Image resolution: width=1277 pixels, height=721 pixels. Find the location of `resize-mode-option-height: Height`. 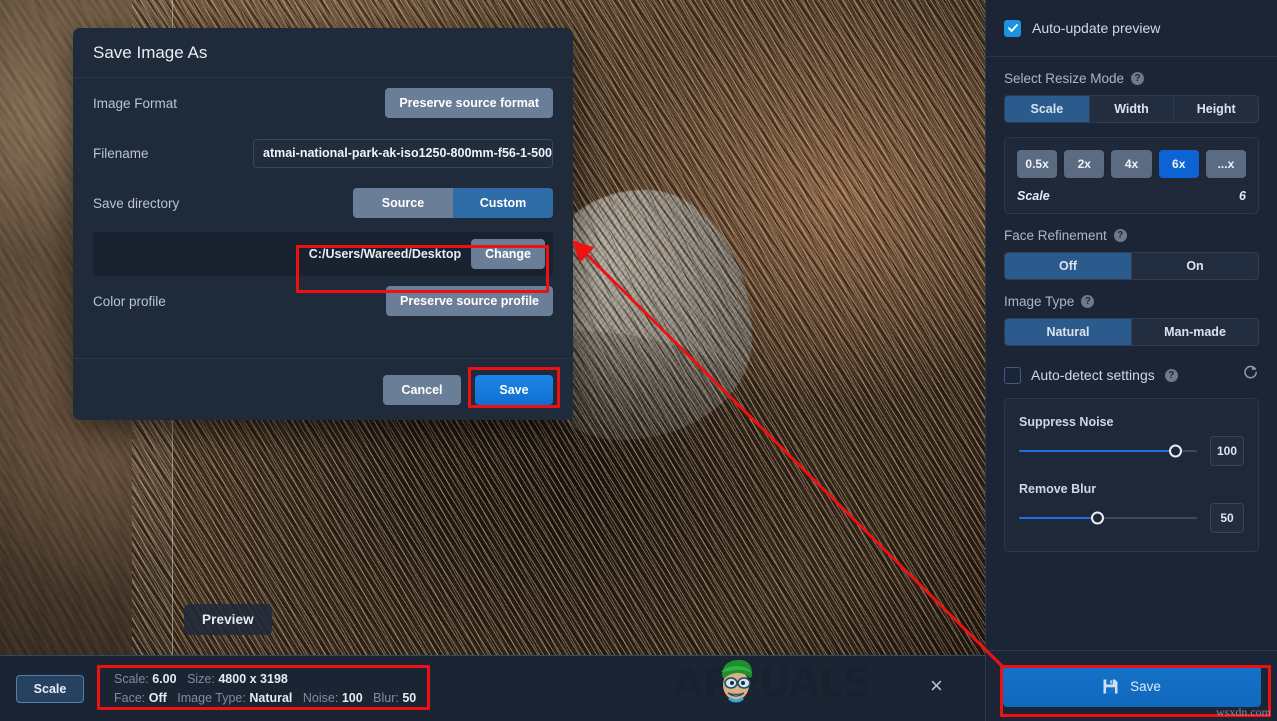

resize-mode-option-height: Height is located at coordinates (1216, 109).